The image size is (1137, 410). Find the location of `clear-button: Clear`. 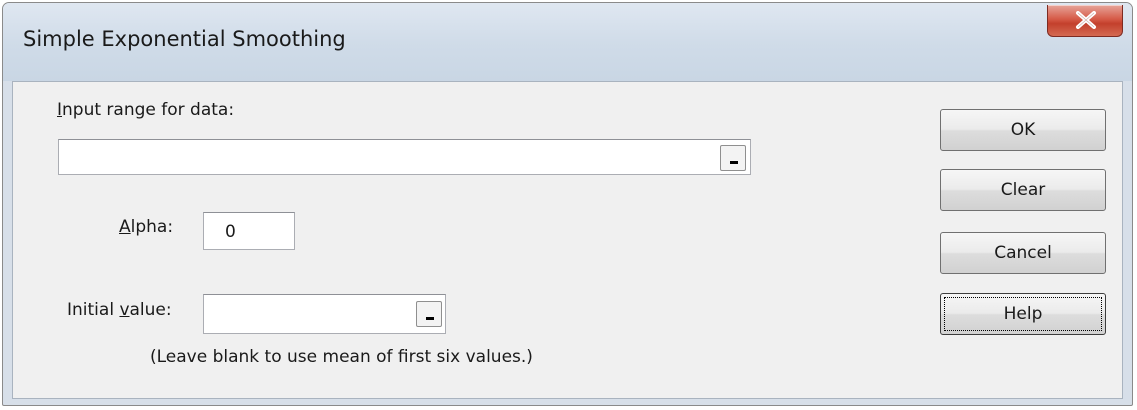

clear-button: Clear is located at coordinates (1023, 190).